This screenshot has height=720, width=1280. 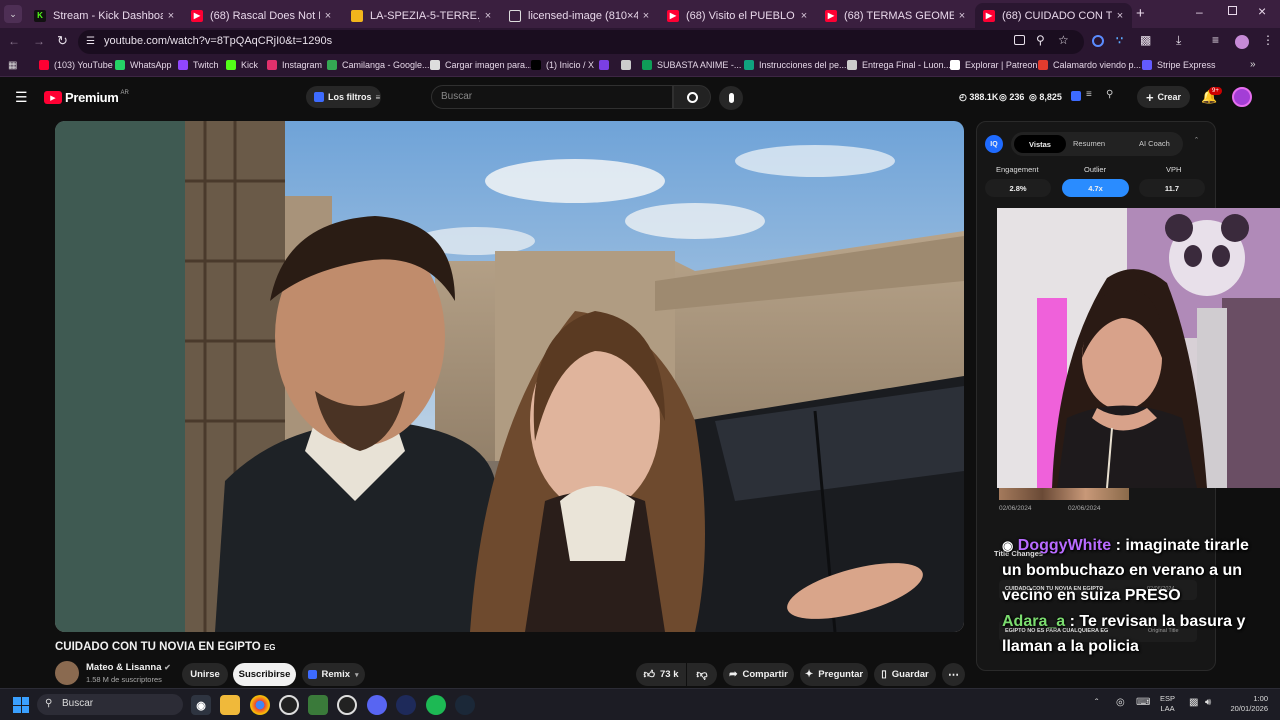 I want to click on bookmark-4: Kick, so click(x=242, y=65).